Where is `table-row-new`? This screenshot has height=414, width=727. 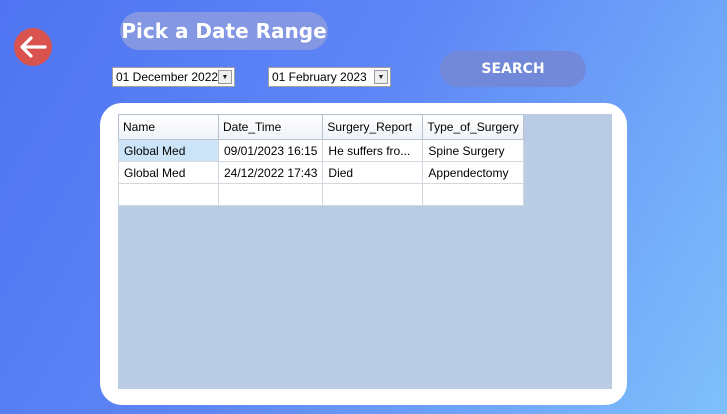 table-row-new is located at coordinates (321, 194).